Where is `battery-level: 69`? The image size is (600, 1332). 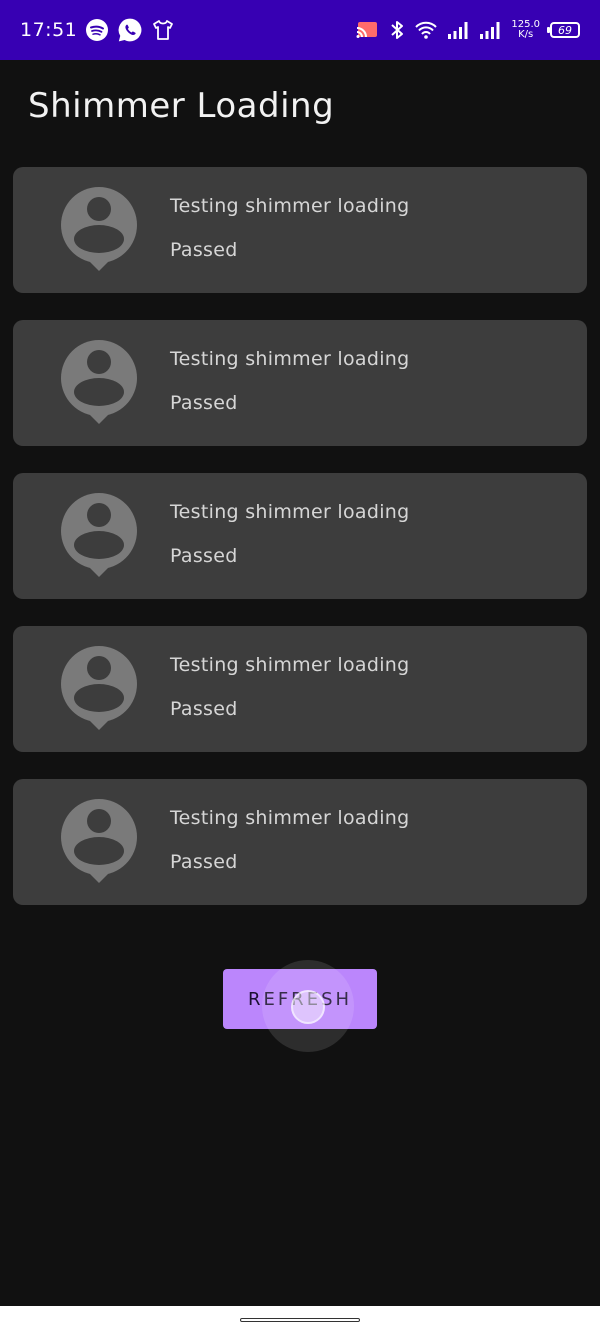 battery-level: 69 is located at coordinates (565, 30).